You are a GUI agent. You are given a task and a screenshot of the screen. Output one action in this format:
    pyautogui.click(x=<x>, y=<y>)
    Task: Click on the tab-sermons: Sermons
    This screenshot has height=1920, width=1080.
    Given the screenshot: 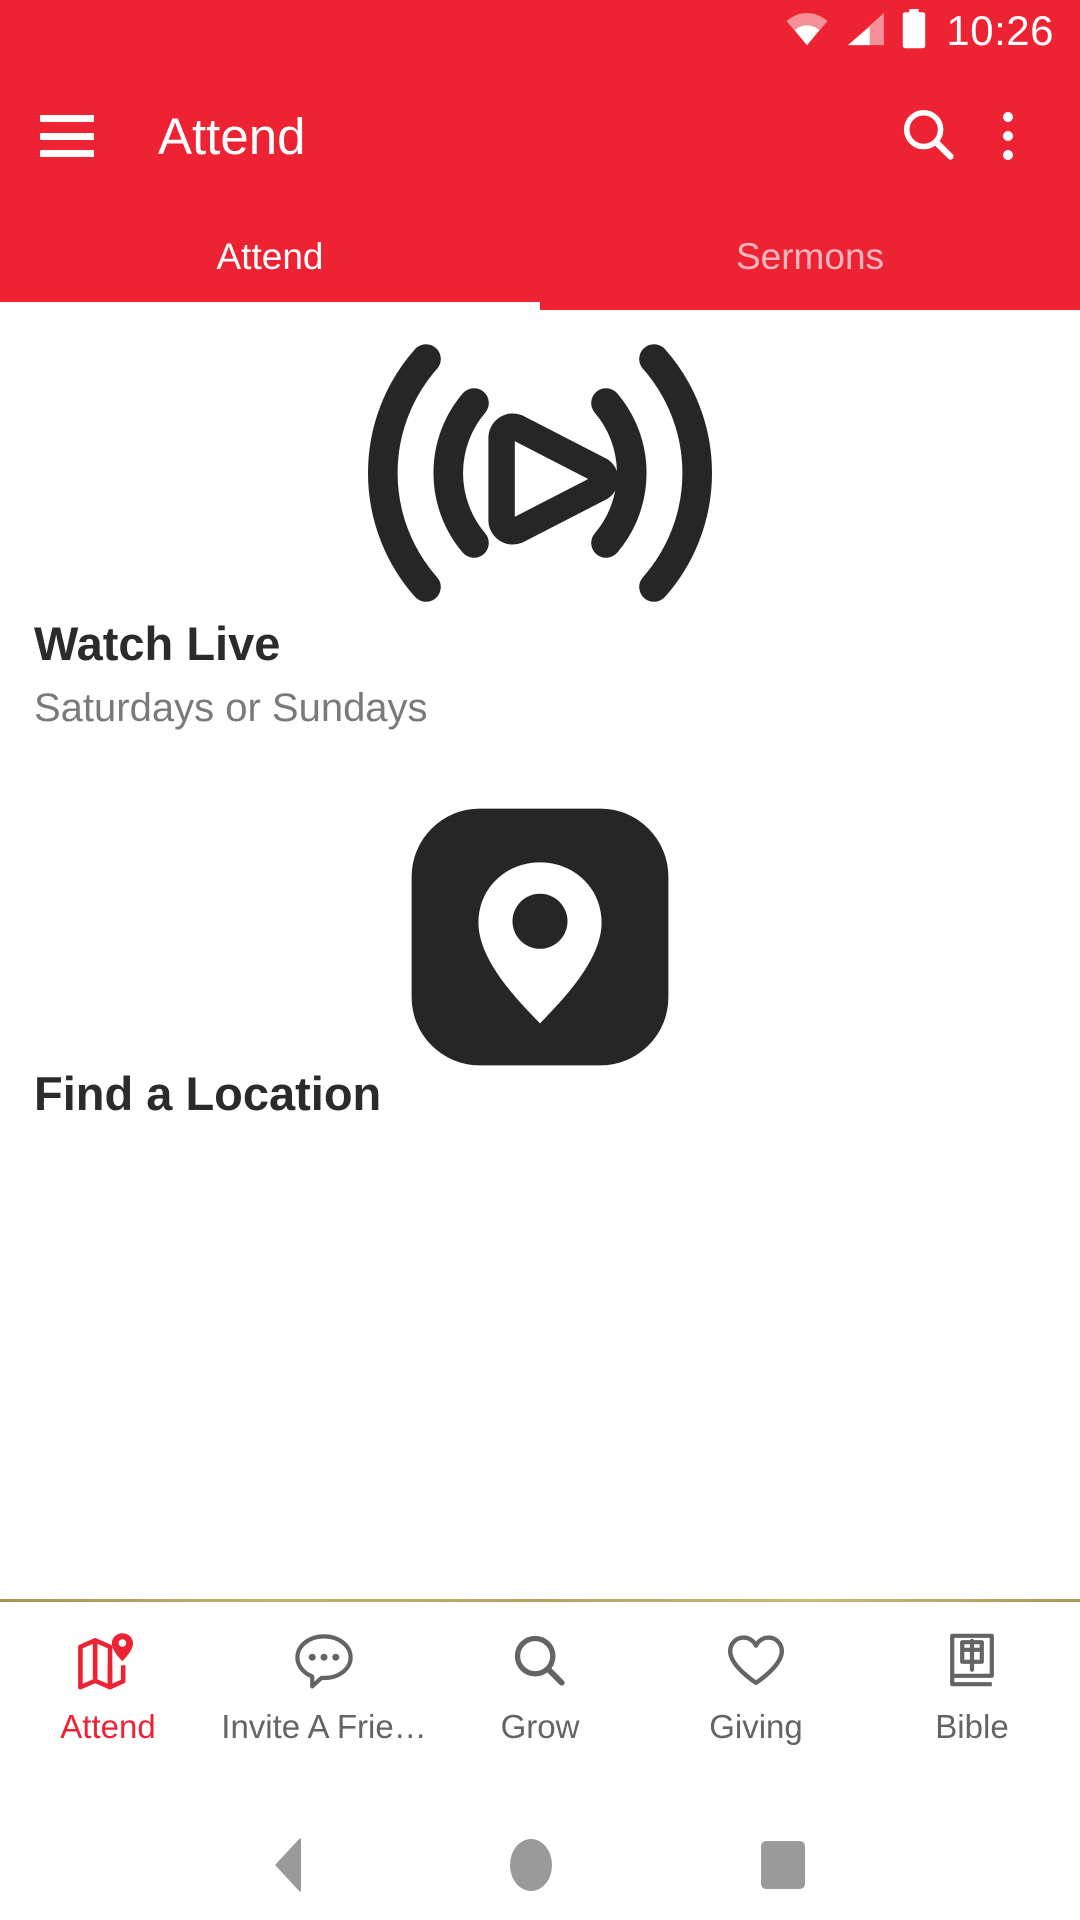 What is the action you would take?
    pyautogui.click(x=810, y=260)
    